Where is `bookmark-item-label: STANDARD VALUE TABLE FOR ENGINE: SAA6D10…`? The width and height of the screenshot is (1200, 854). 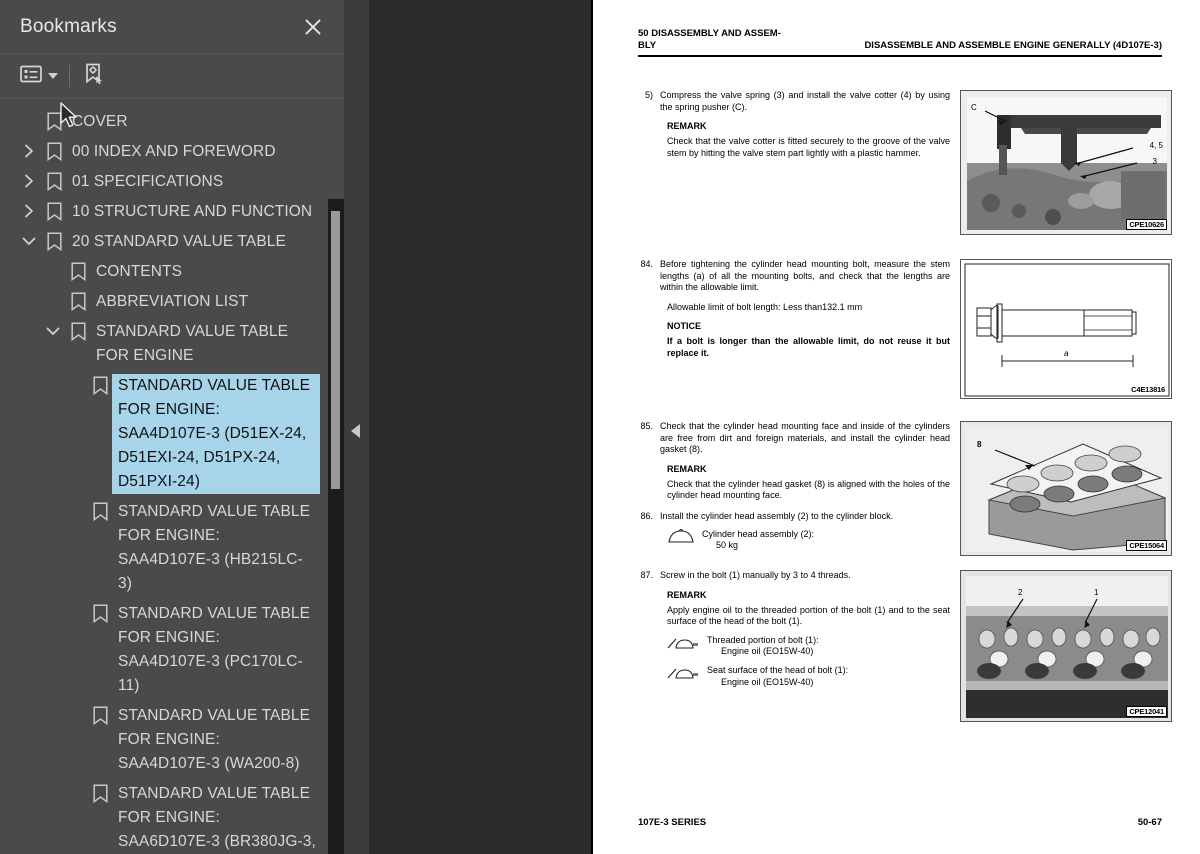 bookmark-item-label: STANDARD VALUE TABLE FOR ENGINE: SAA6D10… is located at coordinates (217, 817).